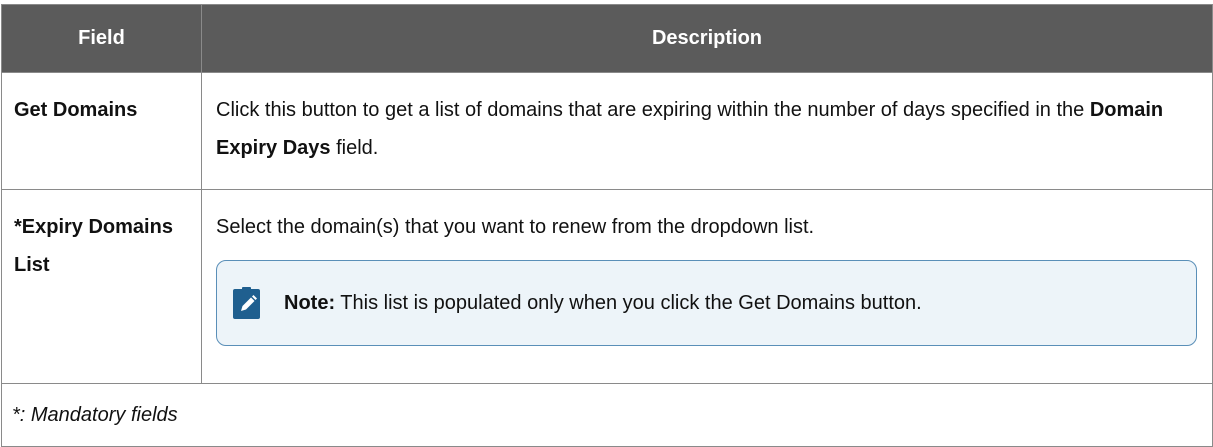 Image resolution: width=1213 pixels, height=447 pixels. Describe the element at coordinates (310, 303) in the screenshot. I see `note-label: Note:` at that location.